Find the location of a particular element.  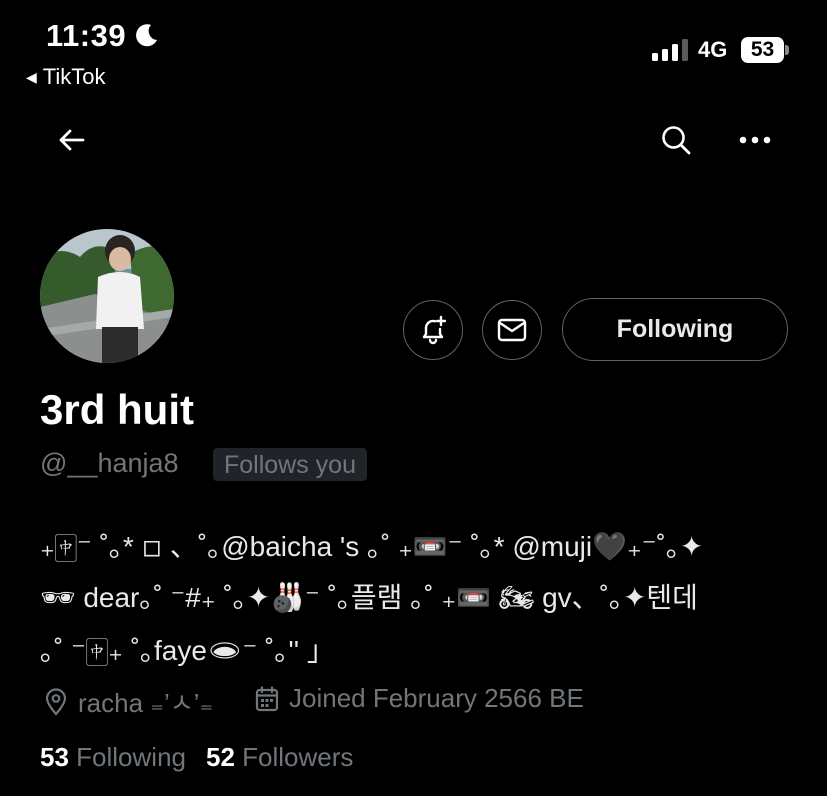

joined-row: Joined February 2566 BE is located at coordinates (419, 698).